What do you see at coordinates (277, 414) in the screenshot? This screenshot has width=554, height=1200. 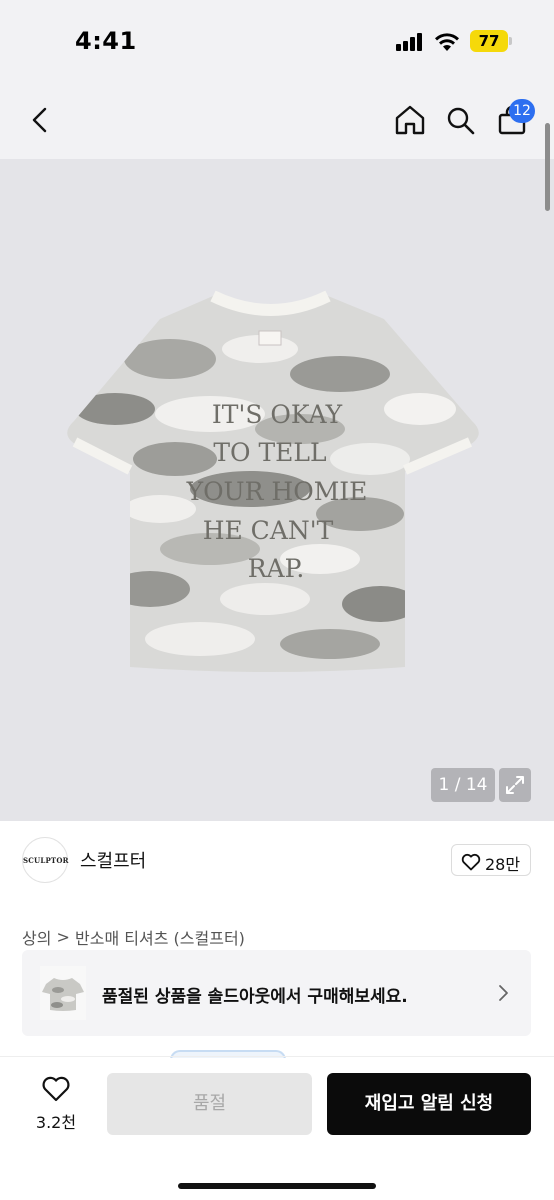 I see `shirt-text-line: IT'S OKAY` at bounding box center [277, 414].